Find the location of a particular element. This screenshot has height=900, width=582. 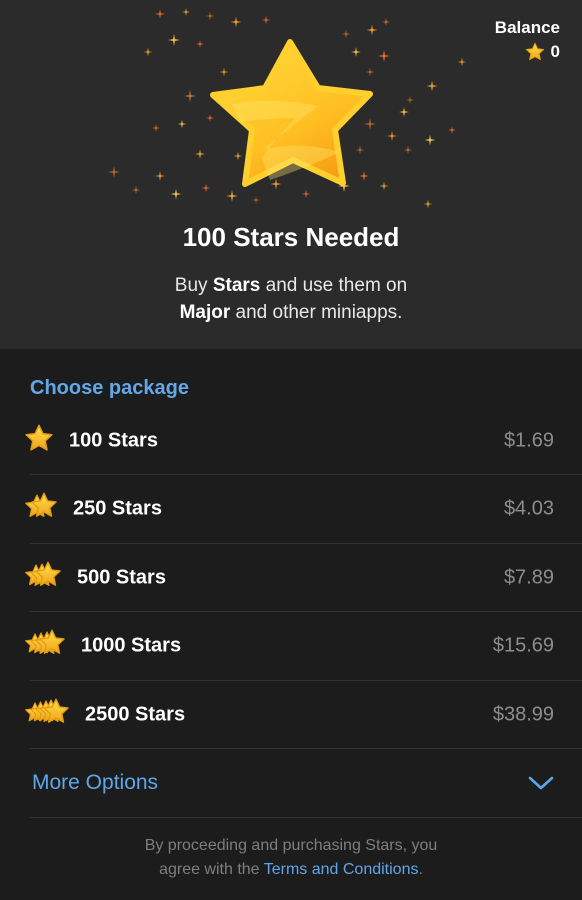

balance-label: Balance is located at coordinates (527, 27).